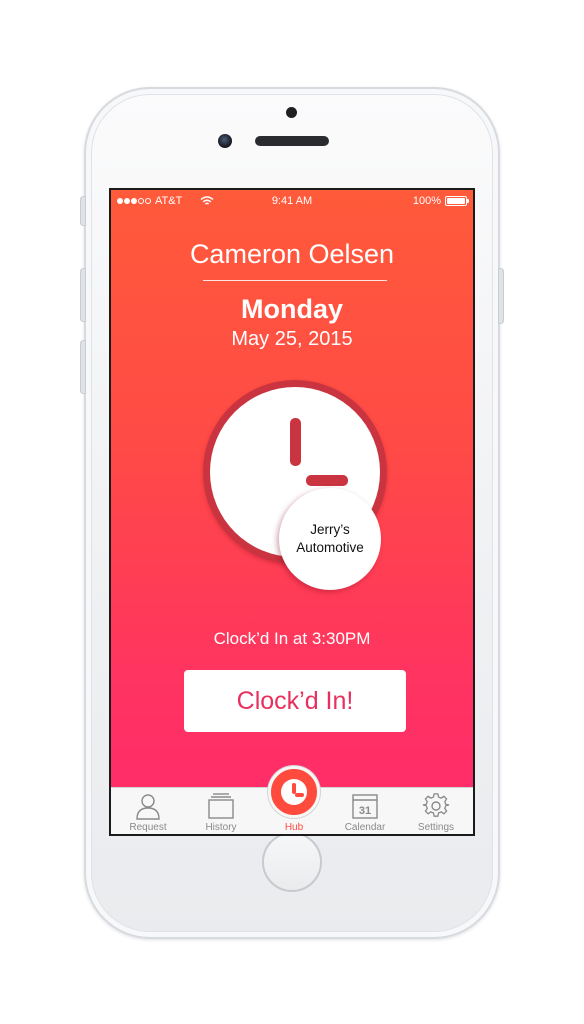 The width and height of the screenshot is (584, 1024). I want to click on volume-down-button, so click(83, 367).